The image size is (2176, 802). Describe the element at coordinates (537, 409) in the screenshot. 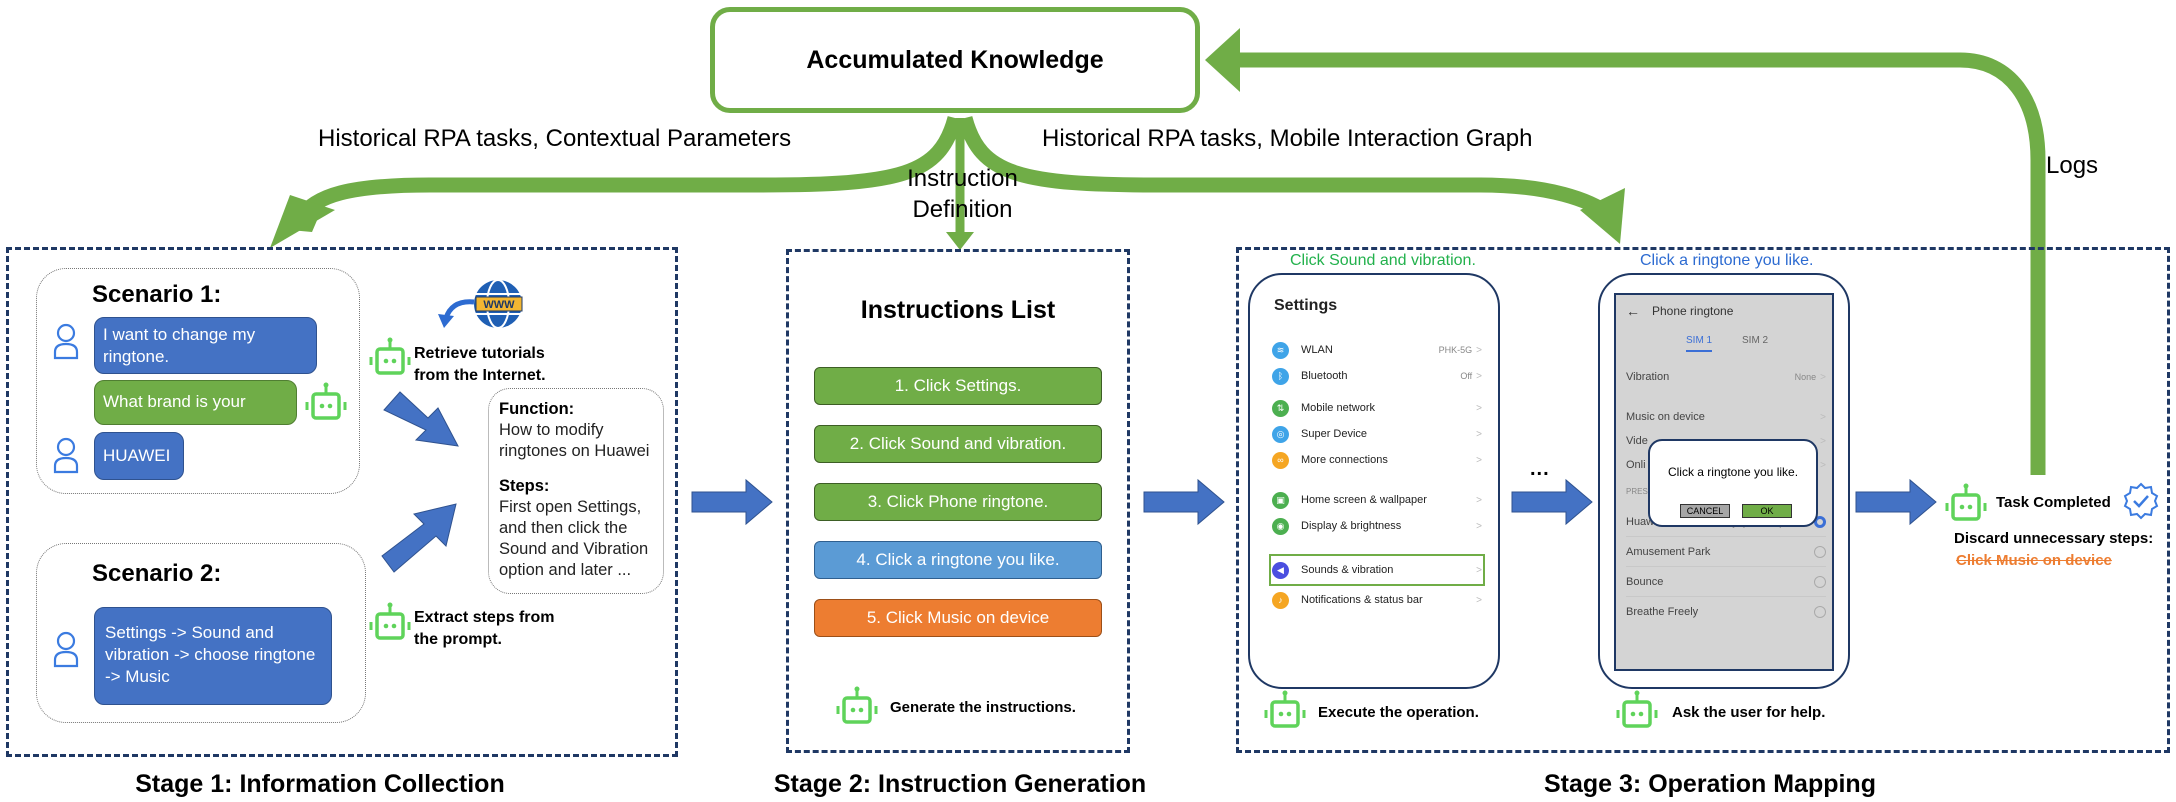

I see `function-label: Function:` at that location.